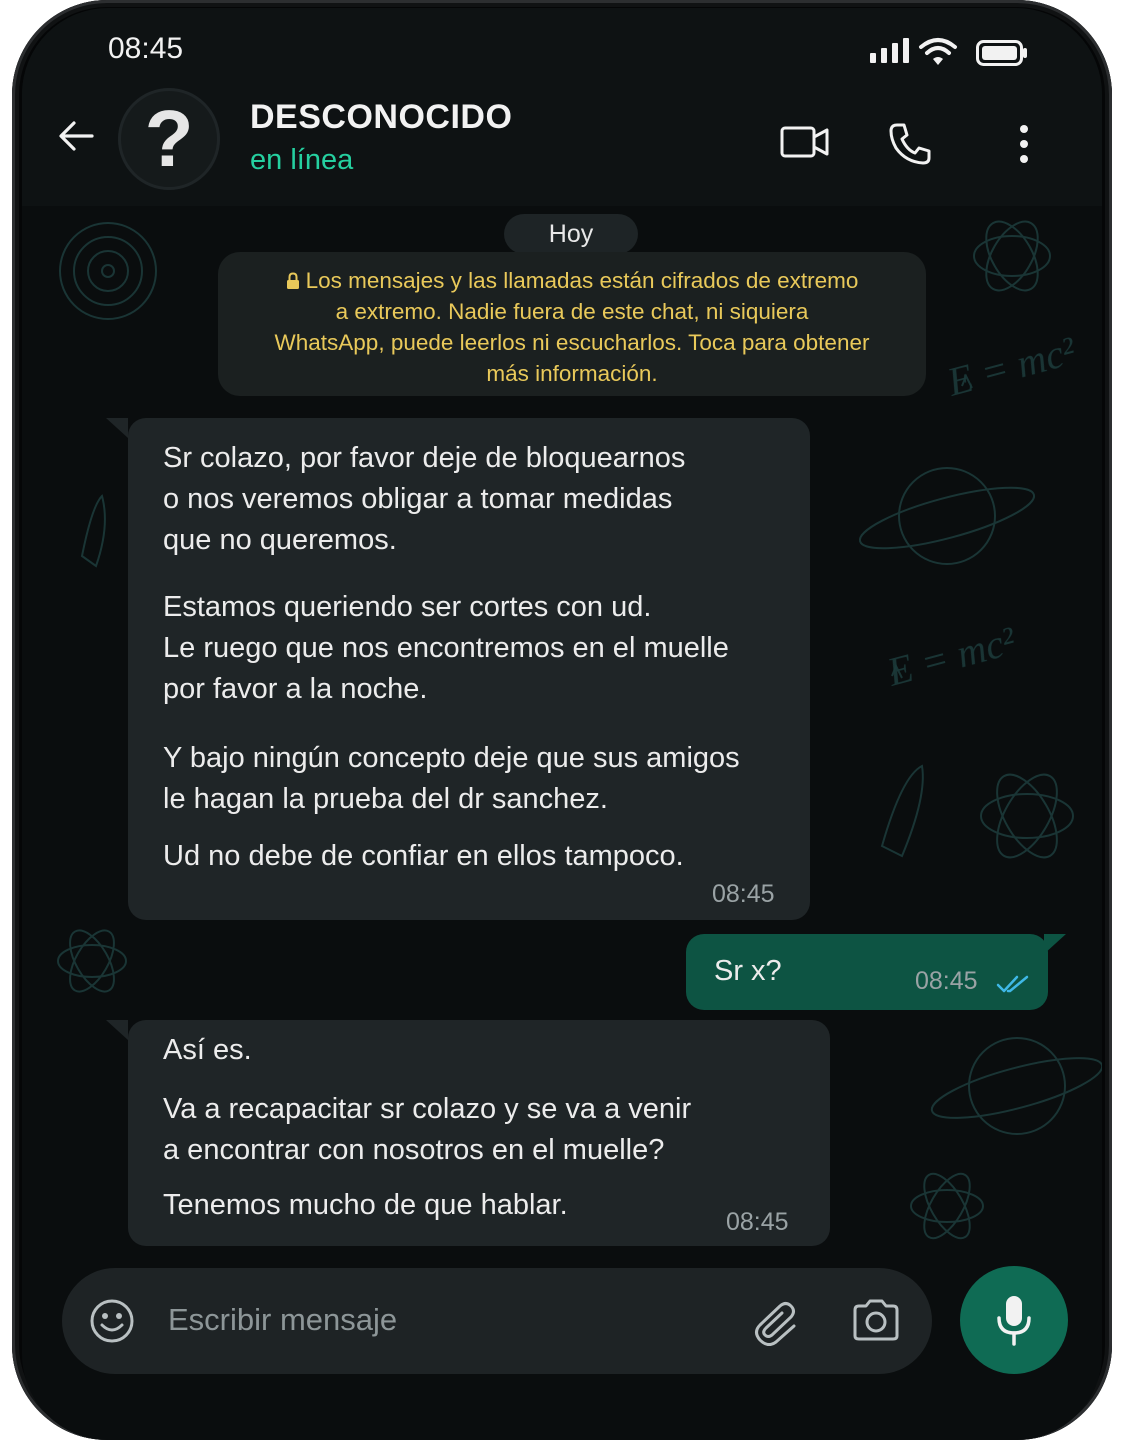  I want to click on outgoing-message: Sr x? 08:45, so click(867, 972).